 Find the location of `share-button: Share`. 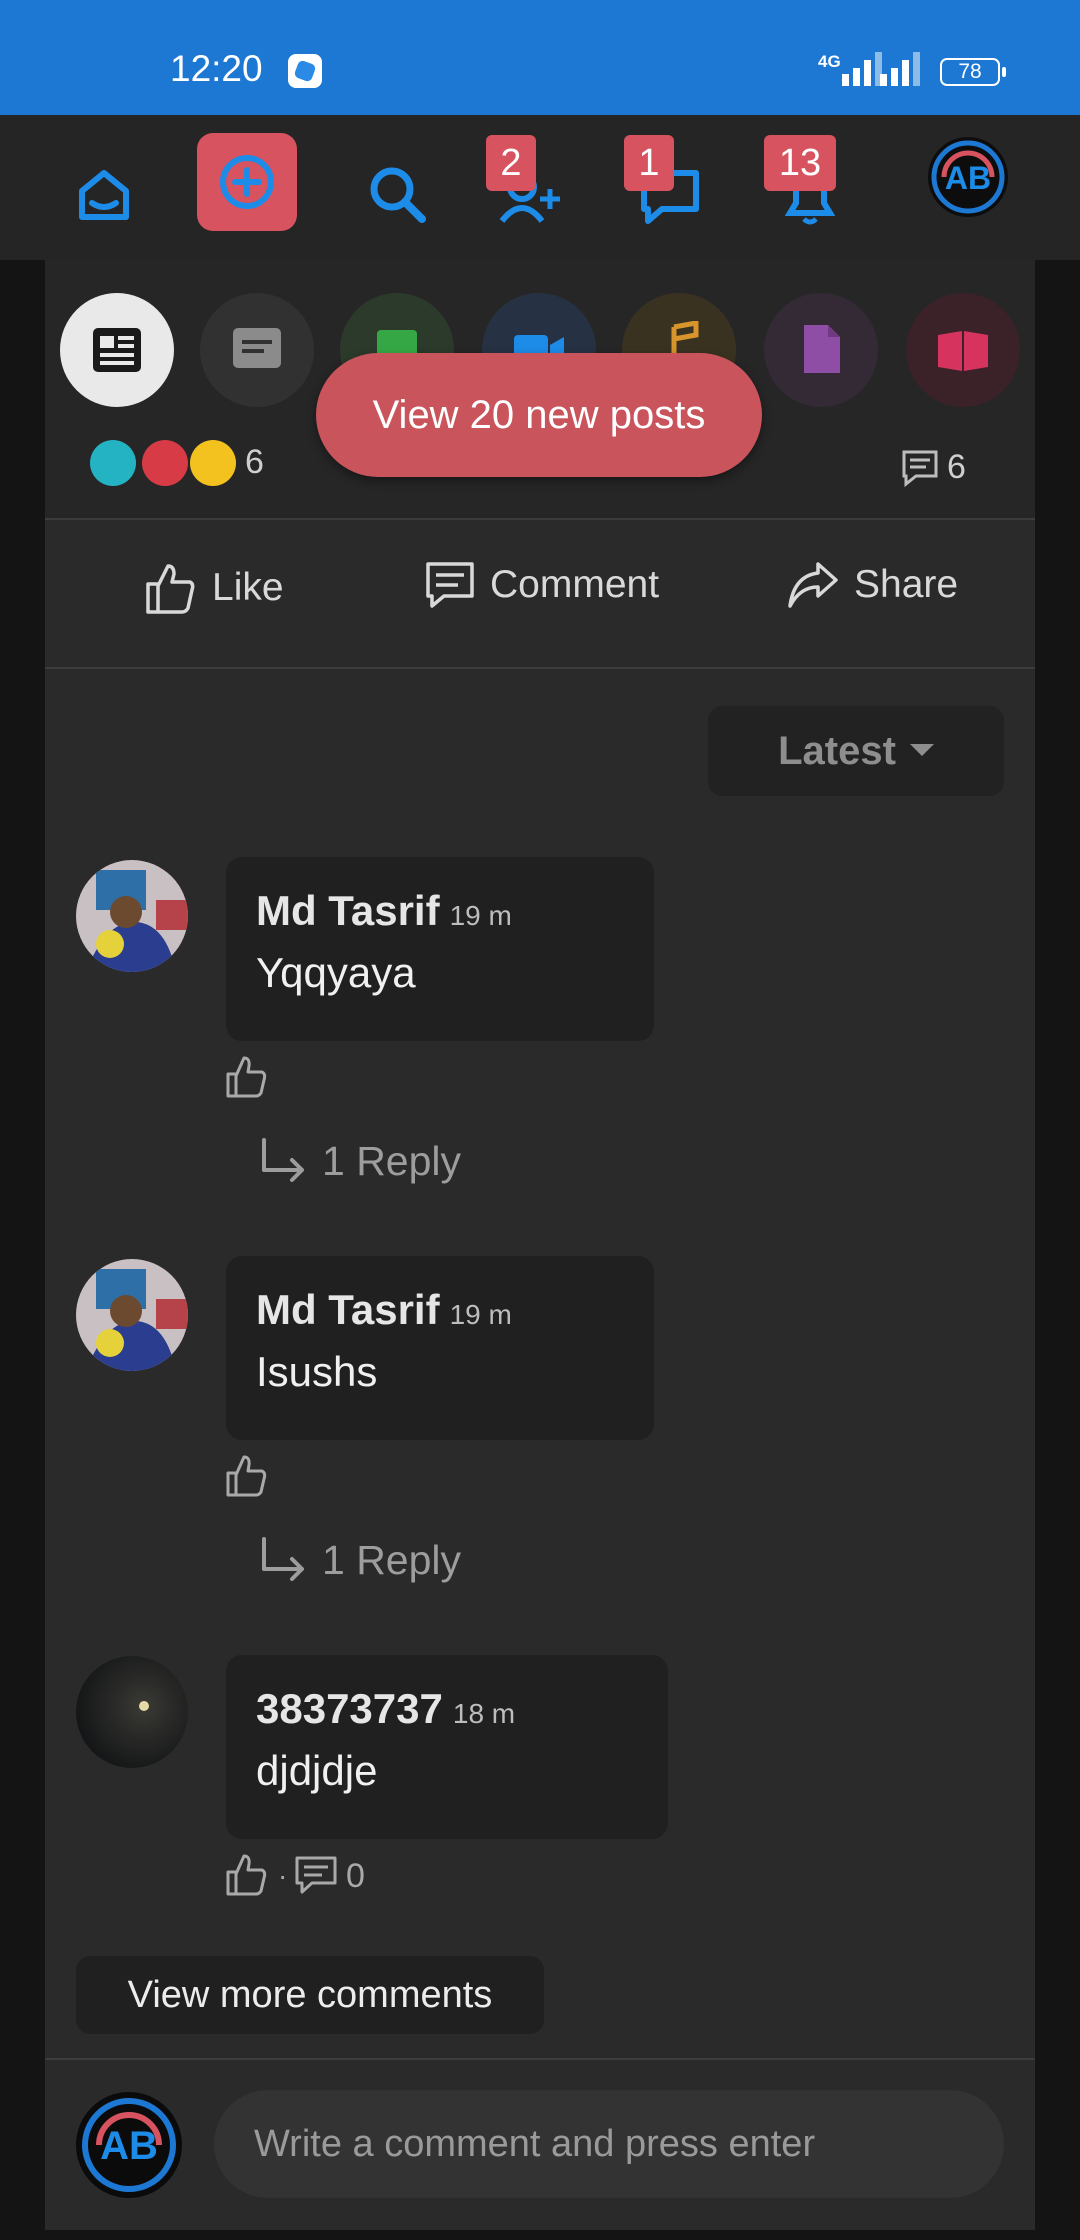

share-button: Share is located at coordinates (872, 585).